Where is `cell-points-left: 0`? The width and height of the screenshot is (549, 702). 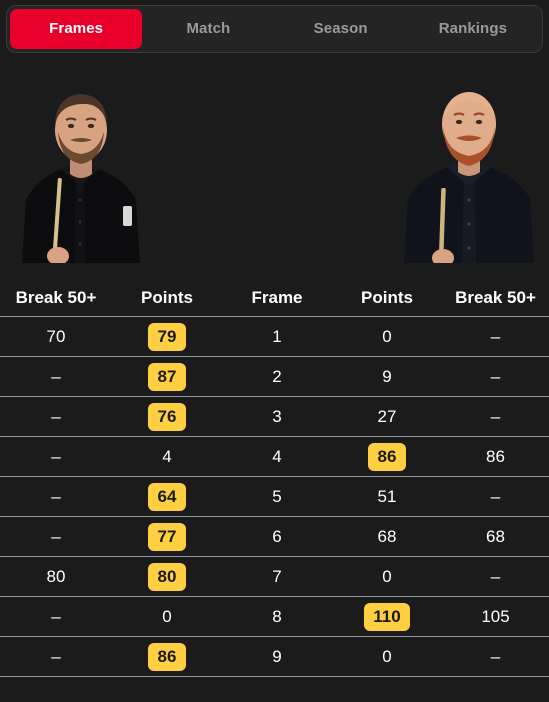 cell-points-left: 0 is located at coordinates (167, 617).